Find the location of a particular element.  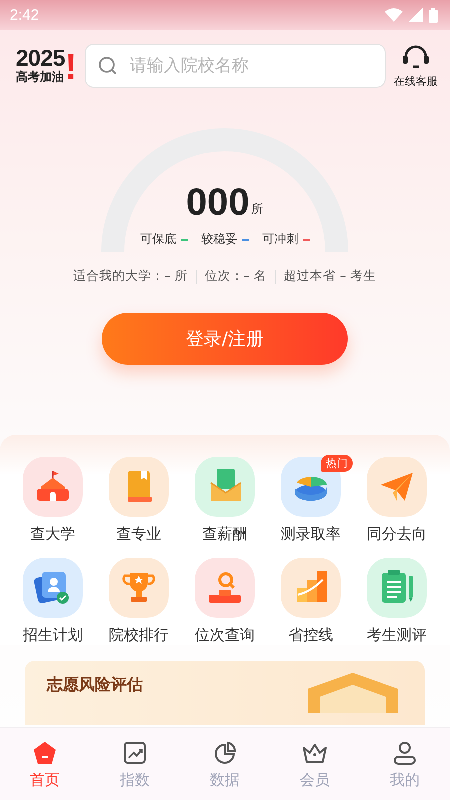

trophy-icon is located at coordinates (139, 588).